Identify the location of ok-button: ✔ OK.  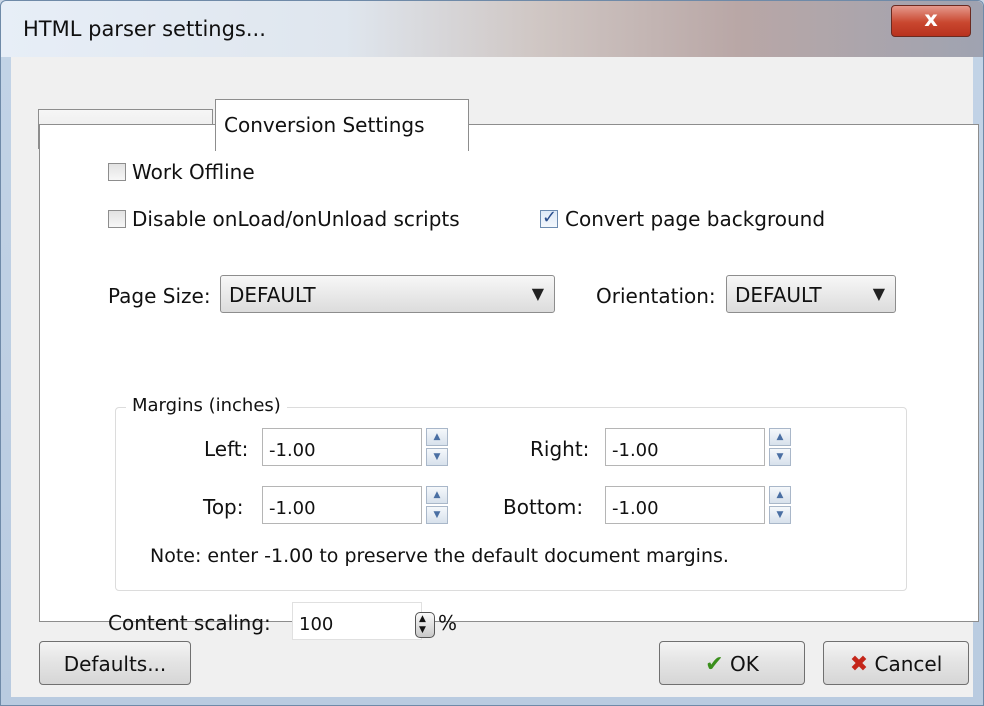
(732, 663).